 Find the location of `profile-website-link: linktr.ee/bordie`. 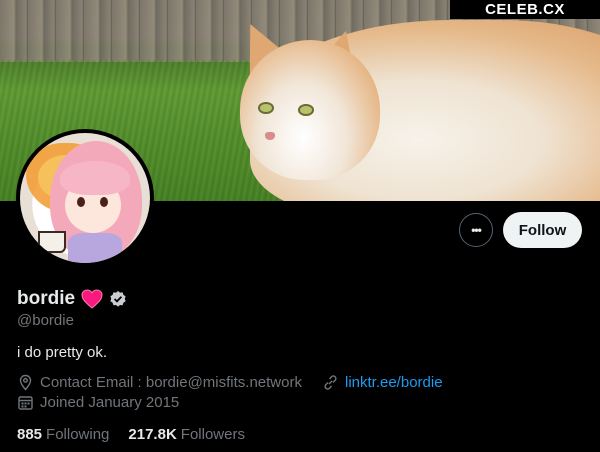

profile-website-link: linktr.ee/bordie is located at coordinates (394, 382).